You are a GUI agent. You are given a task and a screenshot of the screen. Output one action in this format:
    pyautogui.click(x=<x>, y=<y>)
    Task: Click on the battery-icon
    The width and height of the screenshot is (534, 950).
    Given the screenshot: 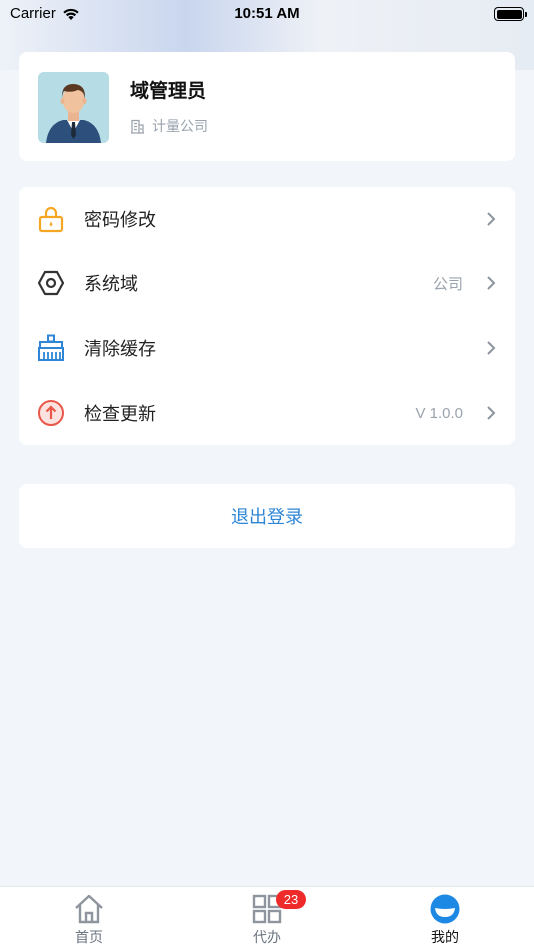 What is the action you would take?
    pyautogui.click(x=510, y=14)
    